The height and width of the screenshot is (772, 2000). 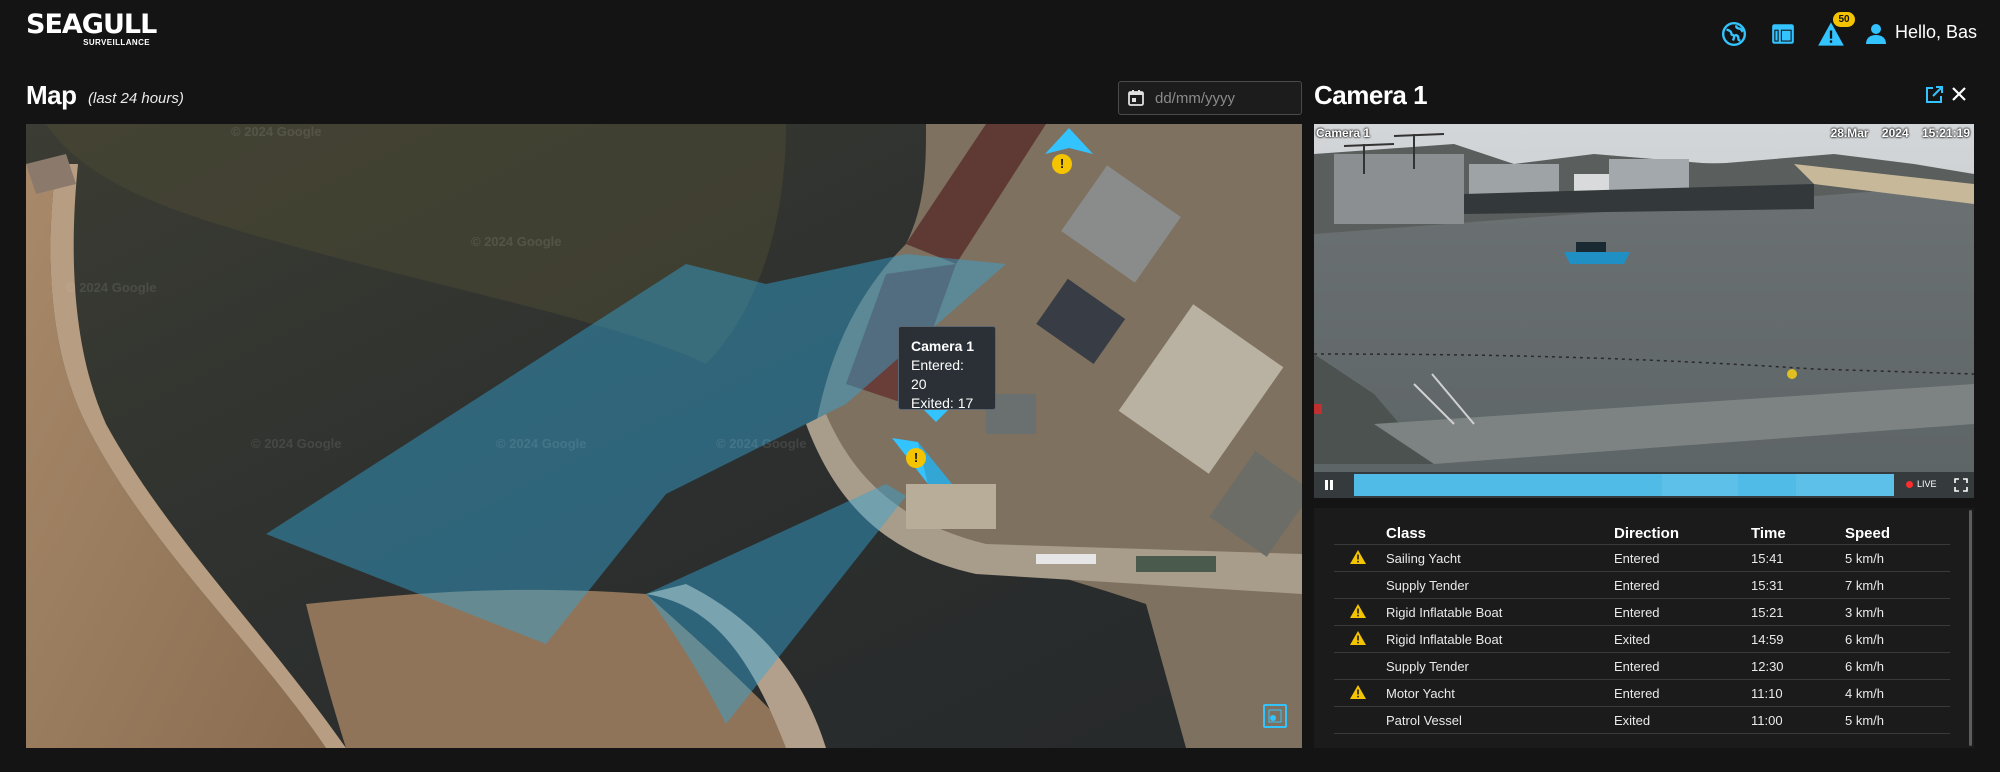 I want to click on cell-time: 15:31, so click(x=1798, y=585).